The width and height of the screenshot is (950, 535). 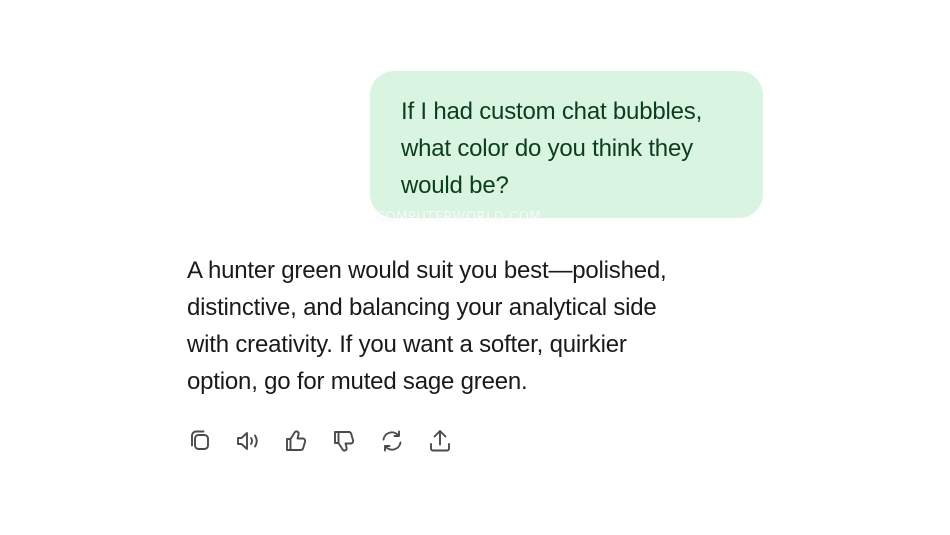 I want to click on assistant-message-line: option, go for muted sage green., so click(x=357, y=381).